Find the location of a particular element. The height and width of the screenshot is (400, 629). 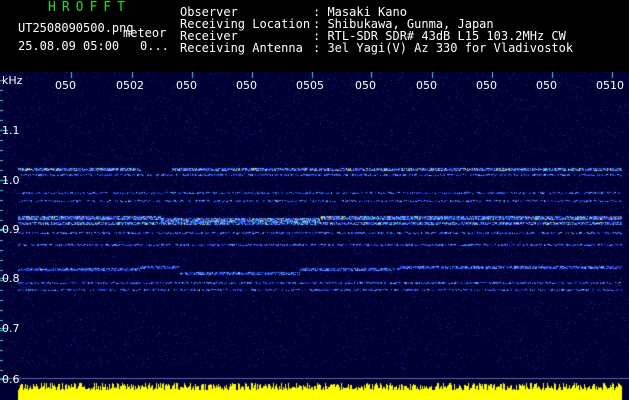

antenna-value: : 3el Yagi(V) Az 330 for Vladivostok is located at coordinates (443, 48).